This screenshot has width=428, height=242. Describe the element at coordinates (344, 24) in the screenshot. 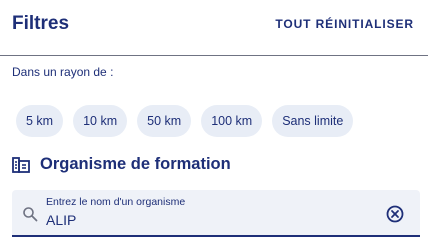

I see `reset-all-button: TOUT RÉINITIALISER` at that location.